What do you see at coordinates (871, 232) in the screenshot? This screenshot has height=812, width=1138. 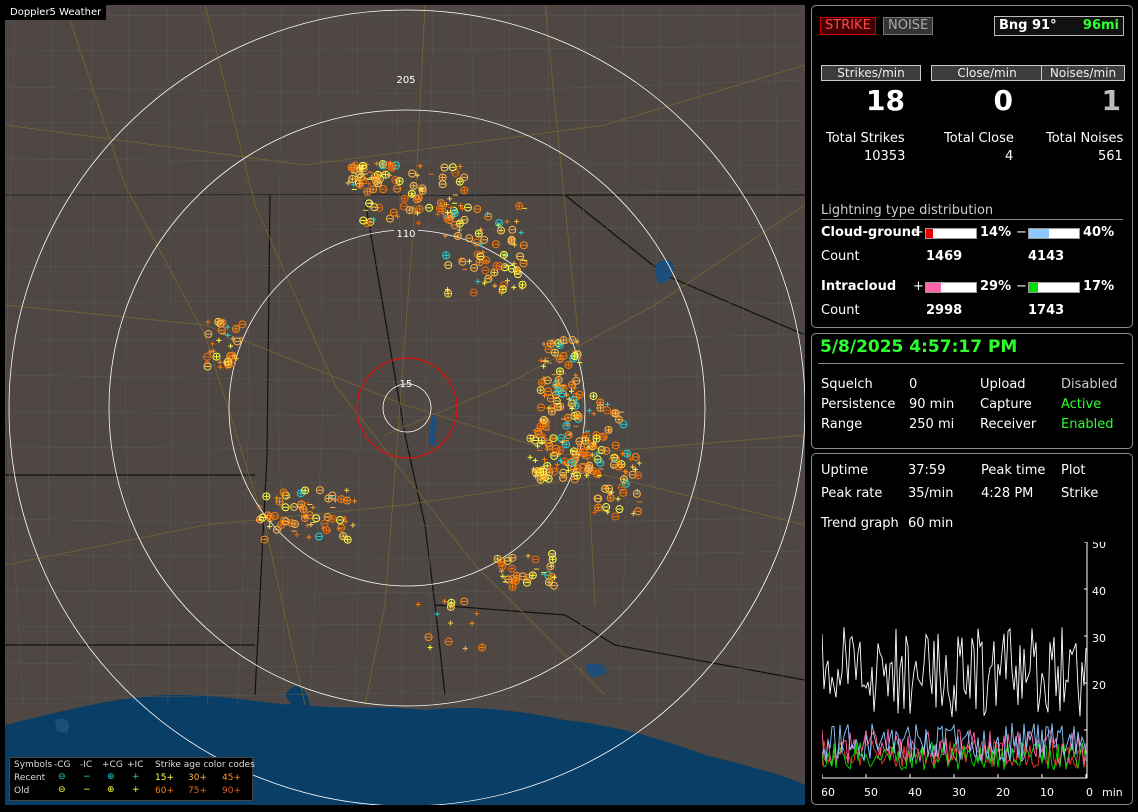 I see `cloud-ground-label: Cloud-ground` at bounding box center [871, 232].